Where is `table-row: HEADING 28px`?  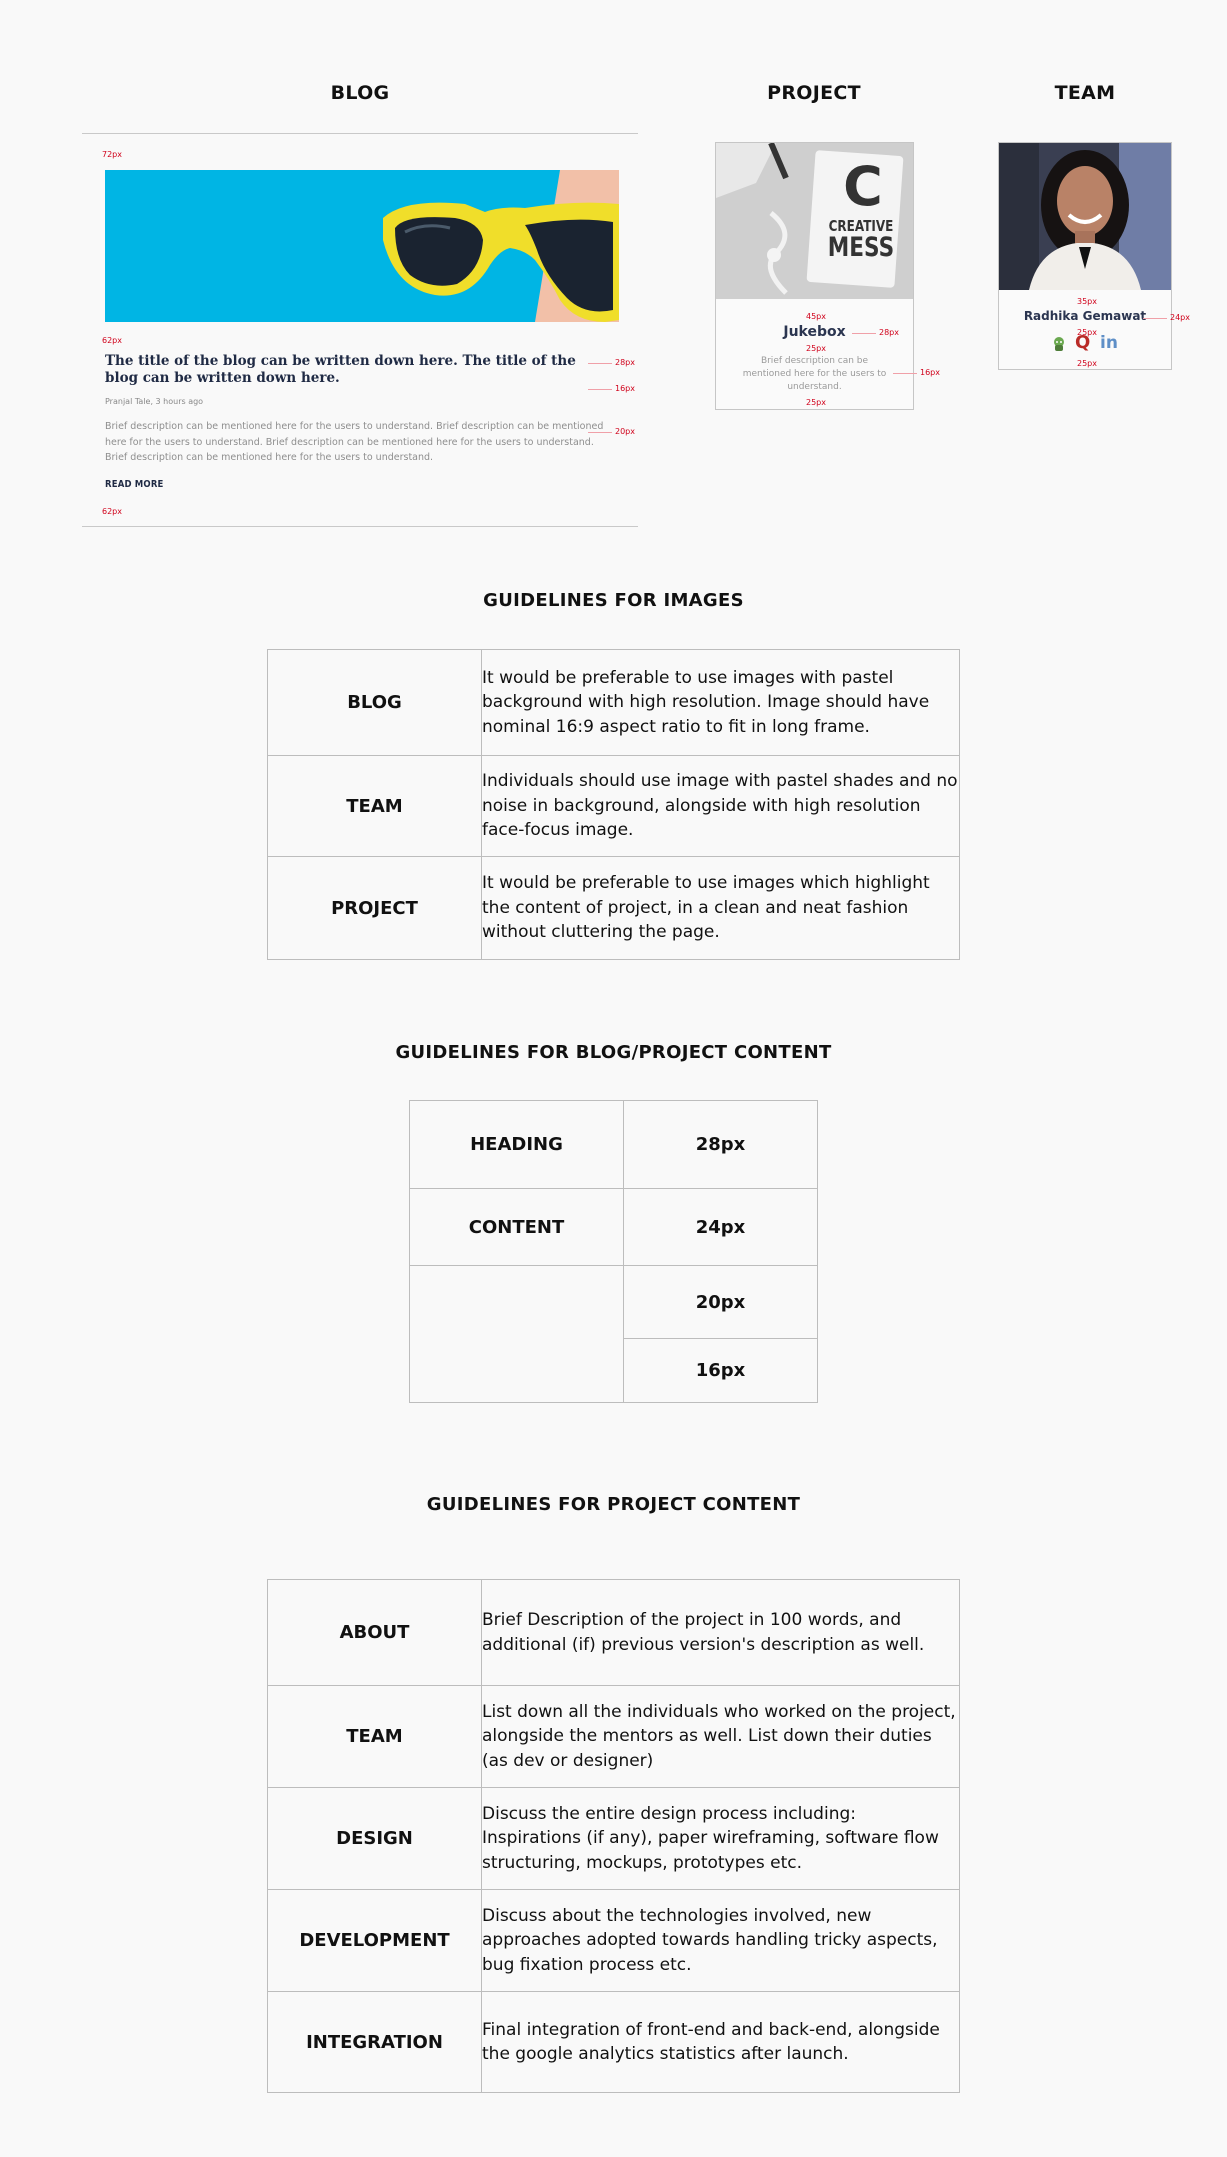 table-row: HEADING 28px is located at coordinates (613, 1144).